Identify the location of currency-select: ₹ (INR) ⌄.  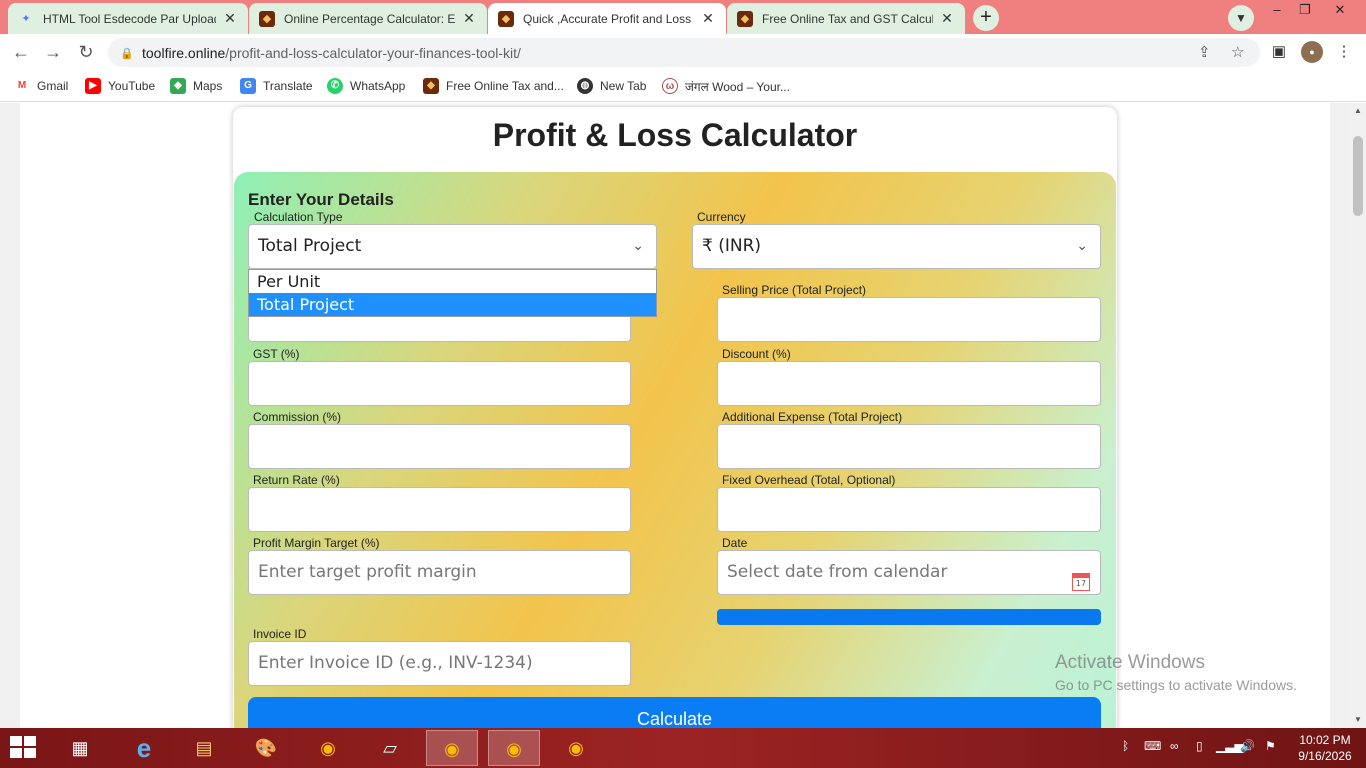
(896, 246).